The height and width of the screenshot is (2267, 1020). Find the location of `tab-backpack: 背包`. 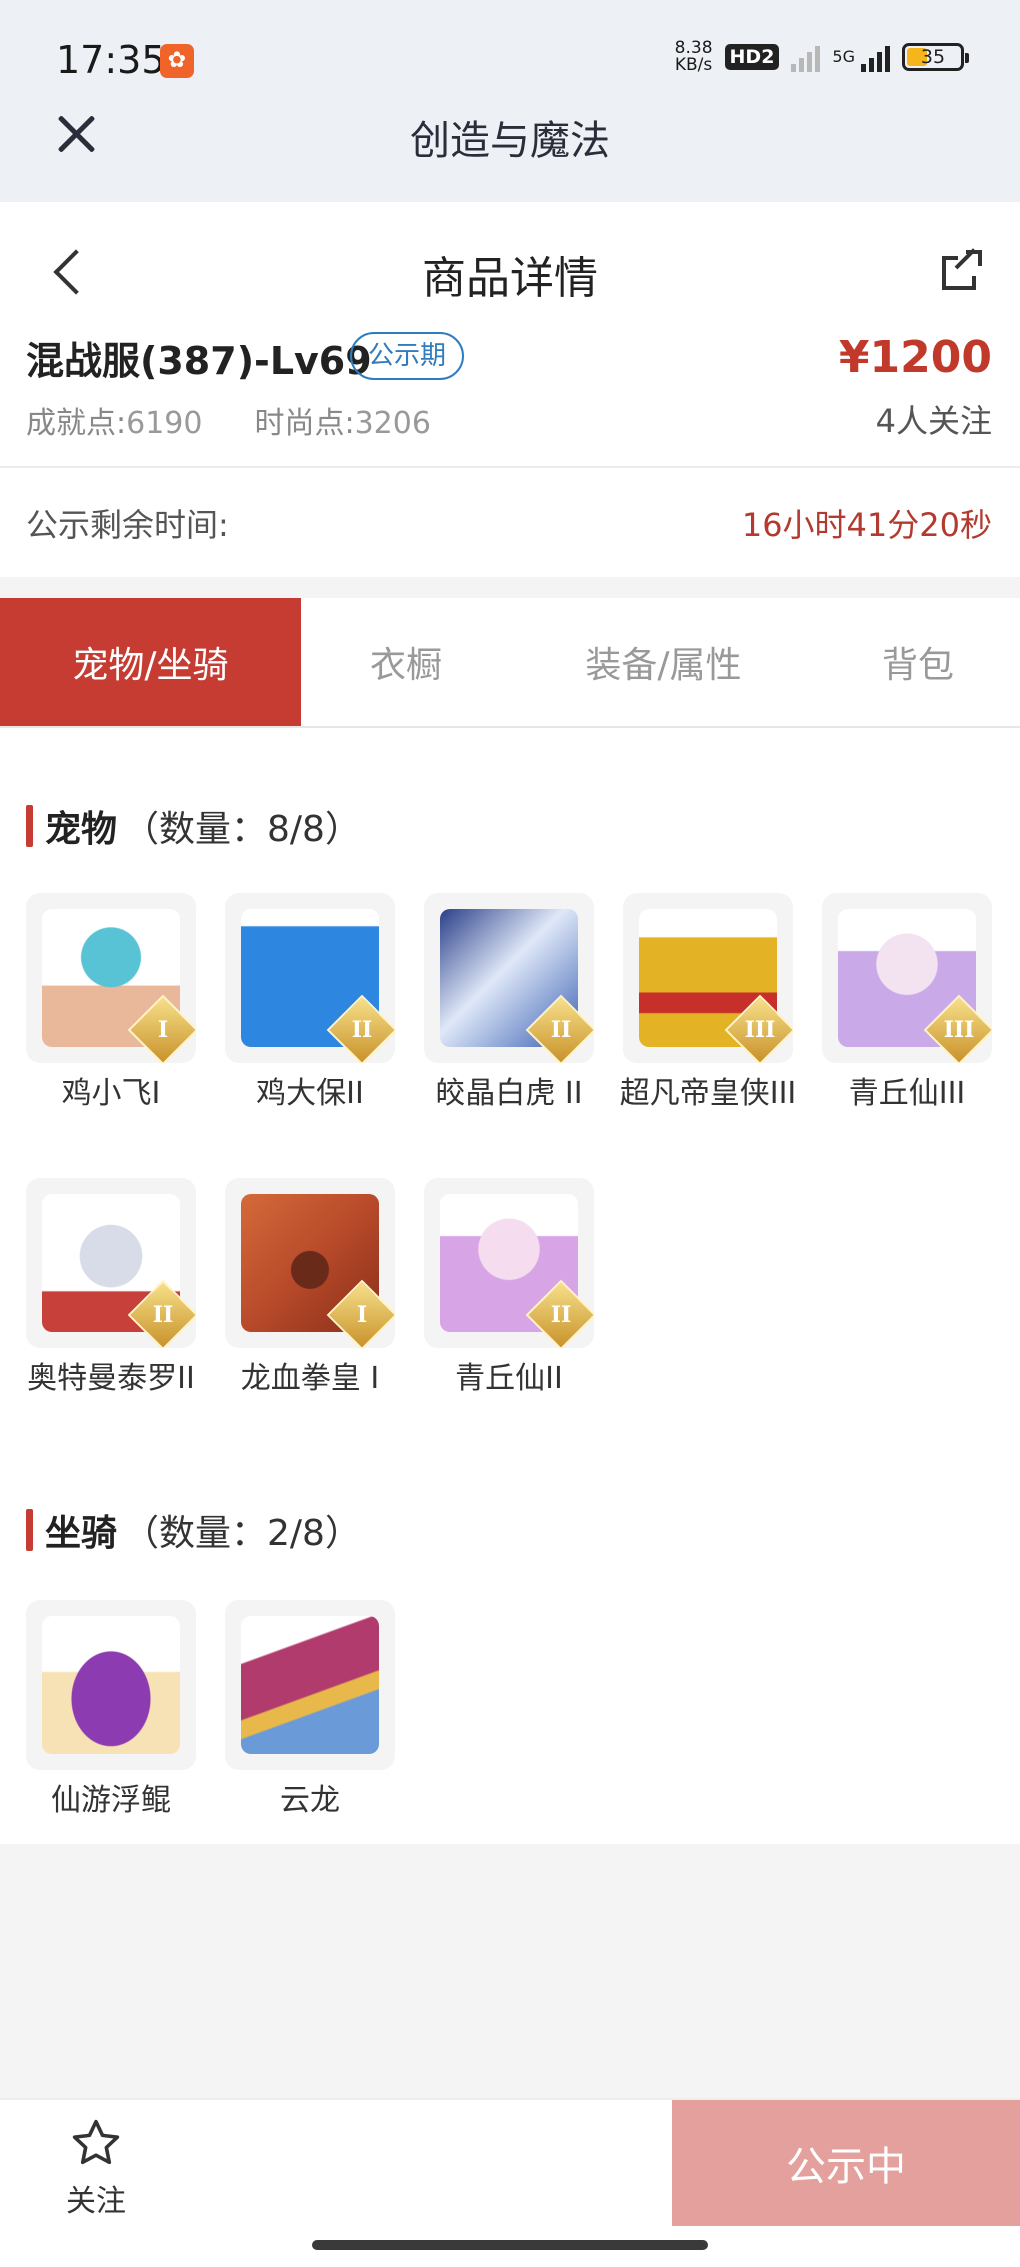

tab-backpack: 背包 is located at coordinates (918, 662).